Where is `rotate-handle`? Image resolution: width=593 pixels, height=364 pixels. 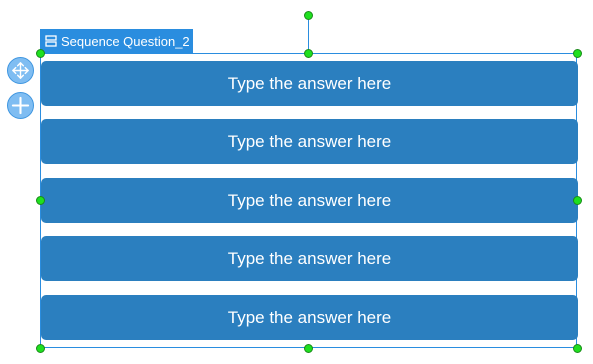
rotate-handle is located at coordinates (308, 15).